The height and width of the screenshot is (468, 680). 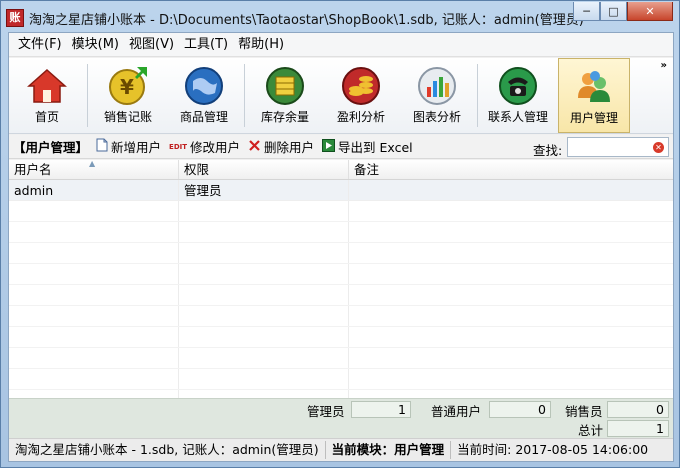 What do you see at coordinates (341, 45) in the screenshot?
I see `menu-bar: 文件(F) 模块(M) 视图(V) 工具(T) 帮助(H)` at bounding box center [341, 45].